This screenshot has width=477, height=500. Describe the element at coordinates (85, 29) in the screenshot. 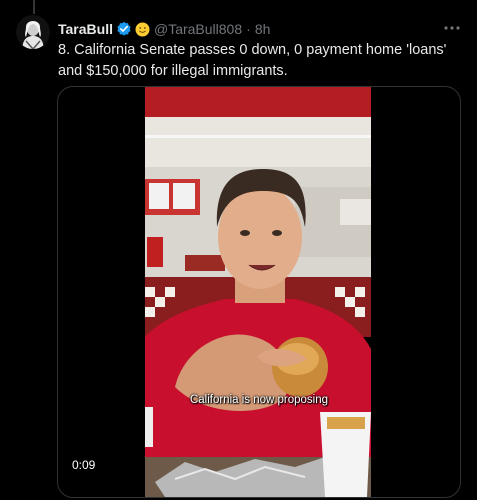

I see `author-name: TaraBull` at that location.